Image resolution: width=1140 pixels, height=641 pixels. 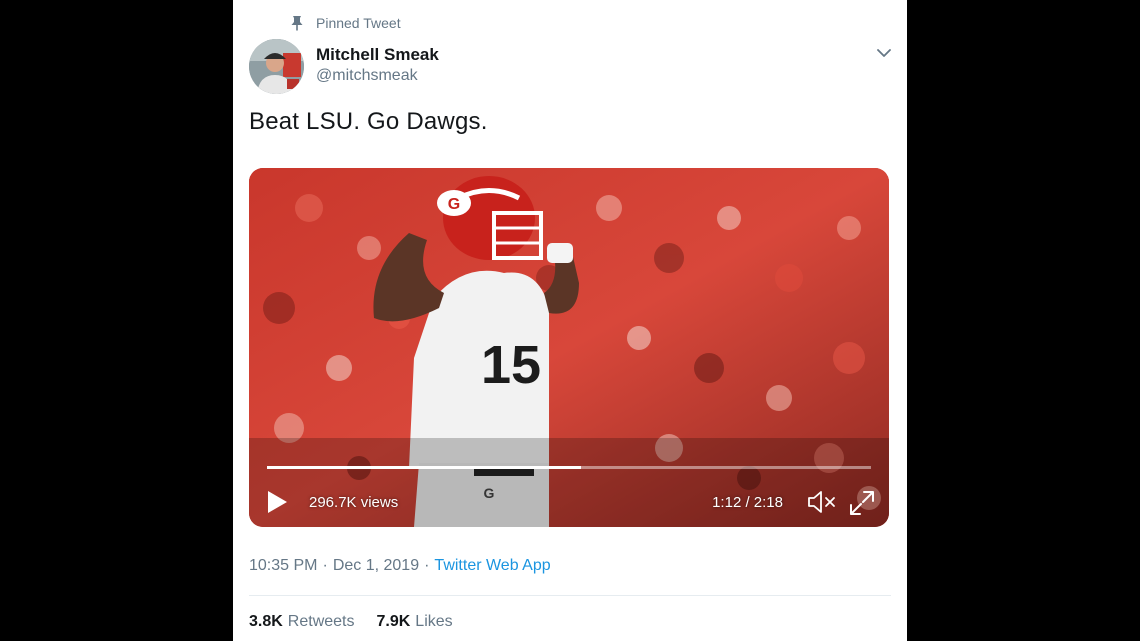 I want to click on retweets-count: 3.8K, so click(x=266, y=621).